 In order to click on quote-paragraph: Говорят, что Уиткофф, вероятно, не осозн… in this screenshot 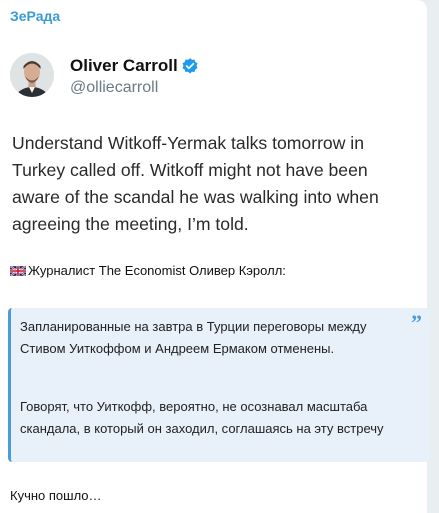, I will do `click(202, 417)`.